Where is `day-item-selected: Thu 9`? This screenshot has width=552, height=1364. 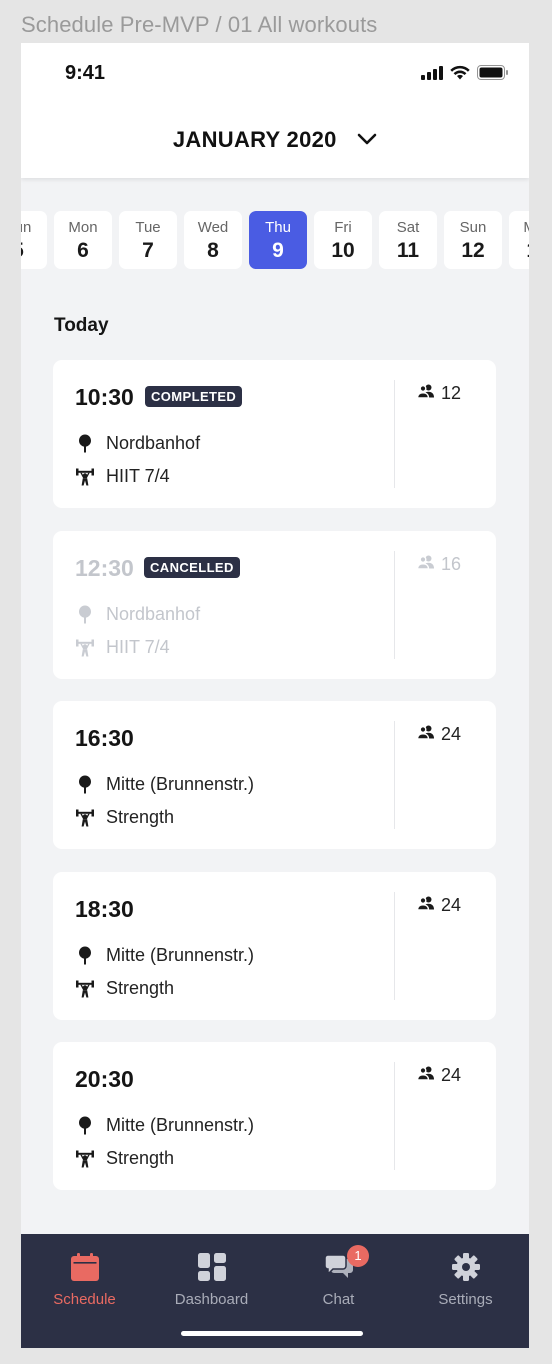 day-item-selected: Thu 9 is located at coordinates (278, 240).